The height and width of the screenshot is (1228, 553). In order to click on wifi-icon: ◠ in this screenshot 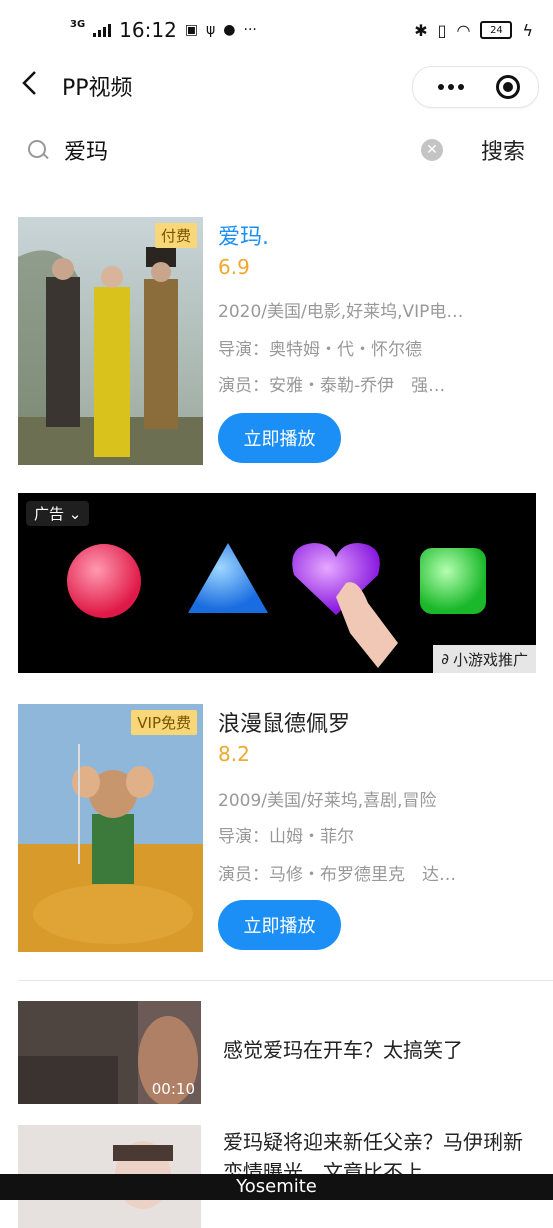, I will do `click(463, 30)`.